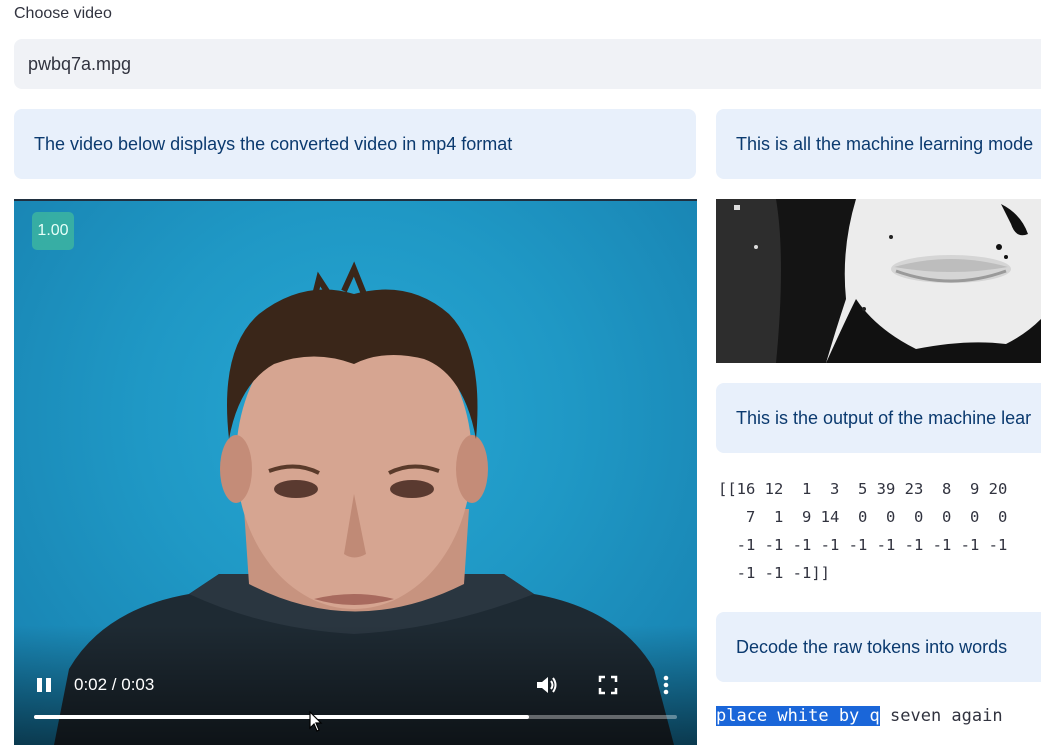 This screenshot has height=753, width=1041. Describe the element at coordinates (48, 685) in the screenshot. I see `pause-bar-right` at that location.